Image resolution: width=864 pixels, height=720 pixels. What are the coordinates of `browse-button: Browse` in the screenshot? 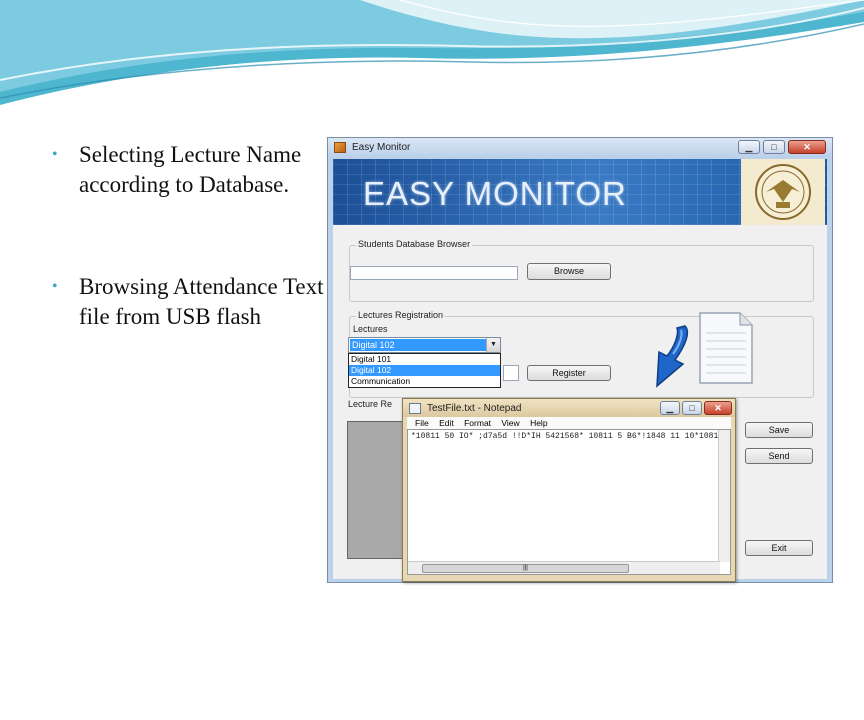 It's located at (569, 271).